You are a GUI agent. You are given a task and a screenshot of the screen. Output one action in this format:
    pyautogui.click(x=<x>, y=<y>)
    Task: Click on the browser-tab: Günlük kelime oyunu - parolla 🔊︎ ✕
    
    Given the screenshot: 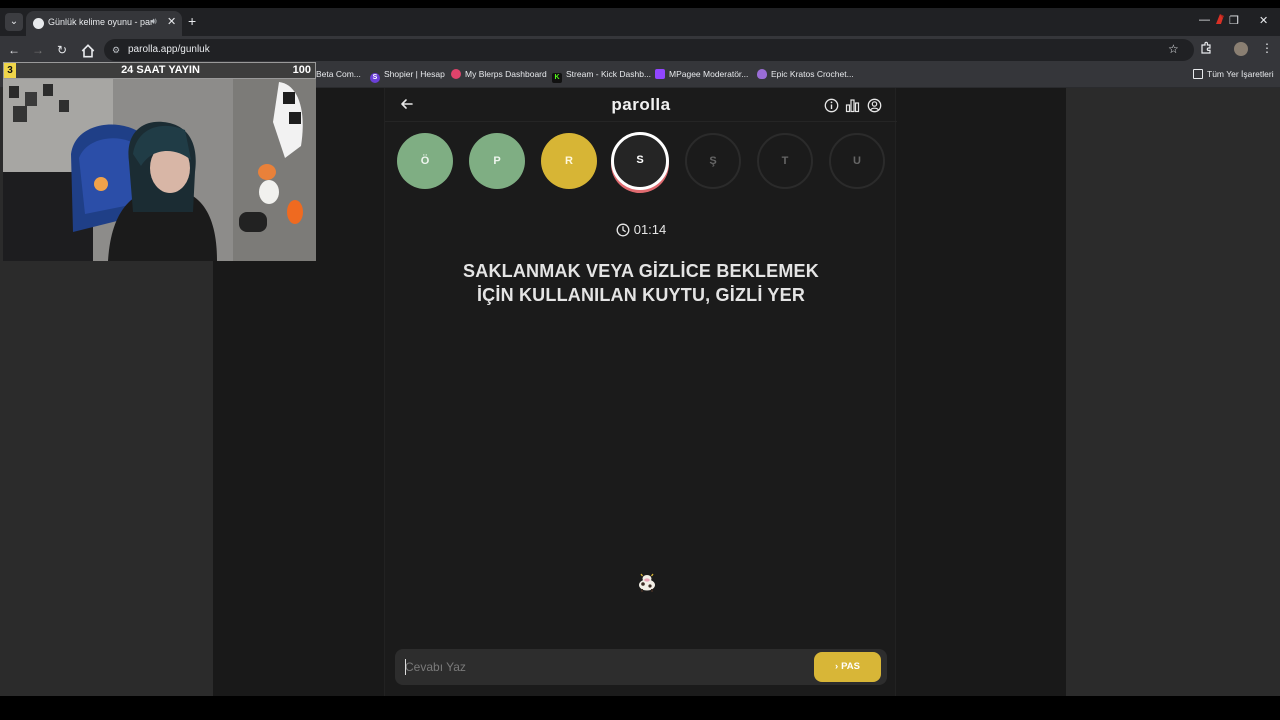 What is the action you would take?
    pyautogui.click(x=104, y=23)
    